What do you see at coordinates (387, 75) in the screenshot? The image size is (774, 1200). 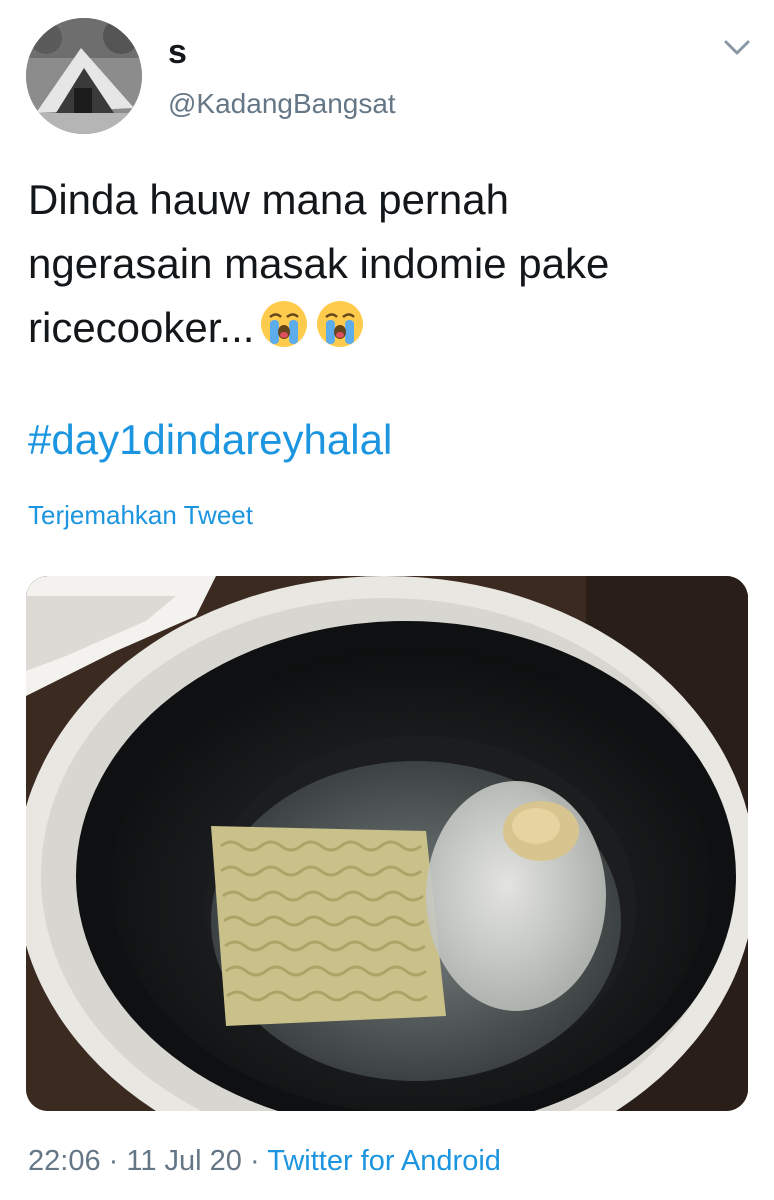 I see `tweet-header: s @KadangBangsat` at bounding box center [387, 75].